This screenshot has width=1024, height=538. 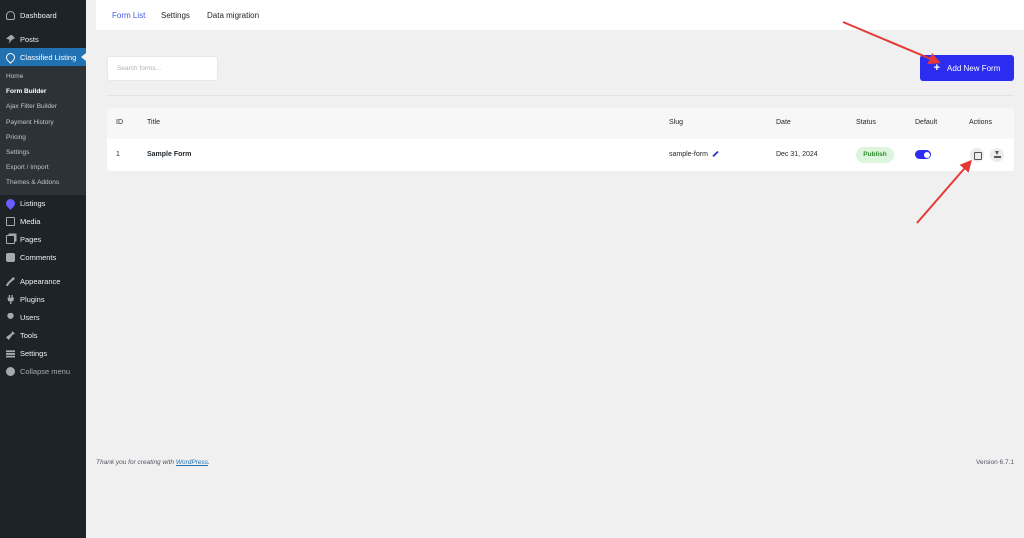 I want to click on cell-date: Dec 31, 2024, so click(x=797, y=154).